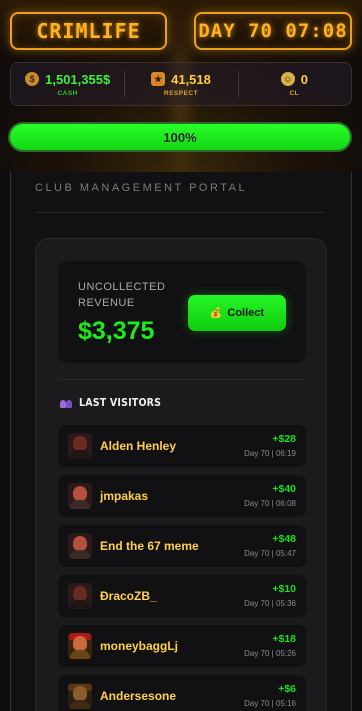  I want to click on visitor-name: End the 67 meme, so click(149, 546).